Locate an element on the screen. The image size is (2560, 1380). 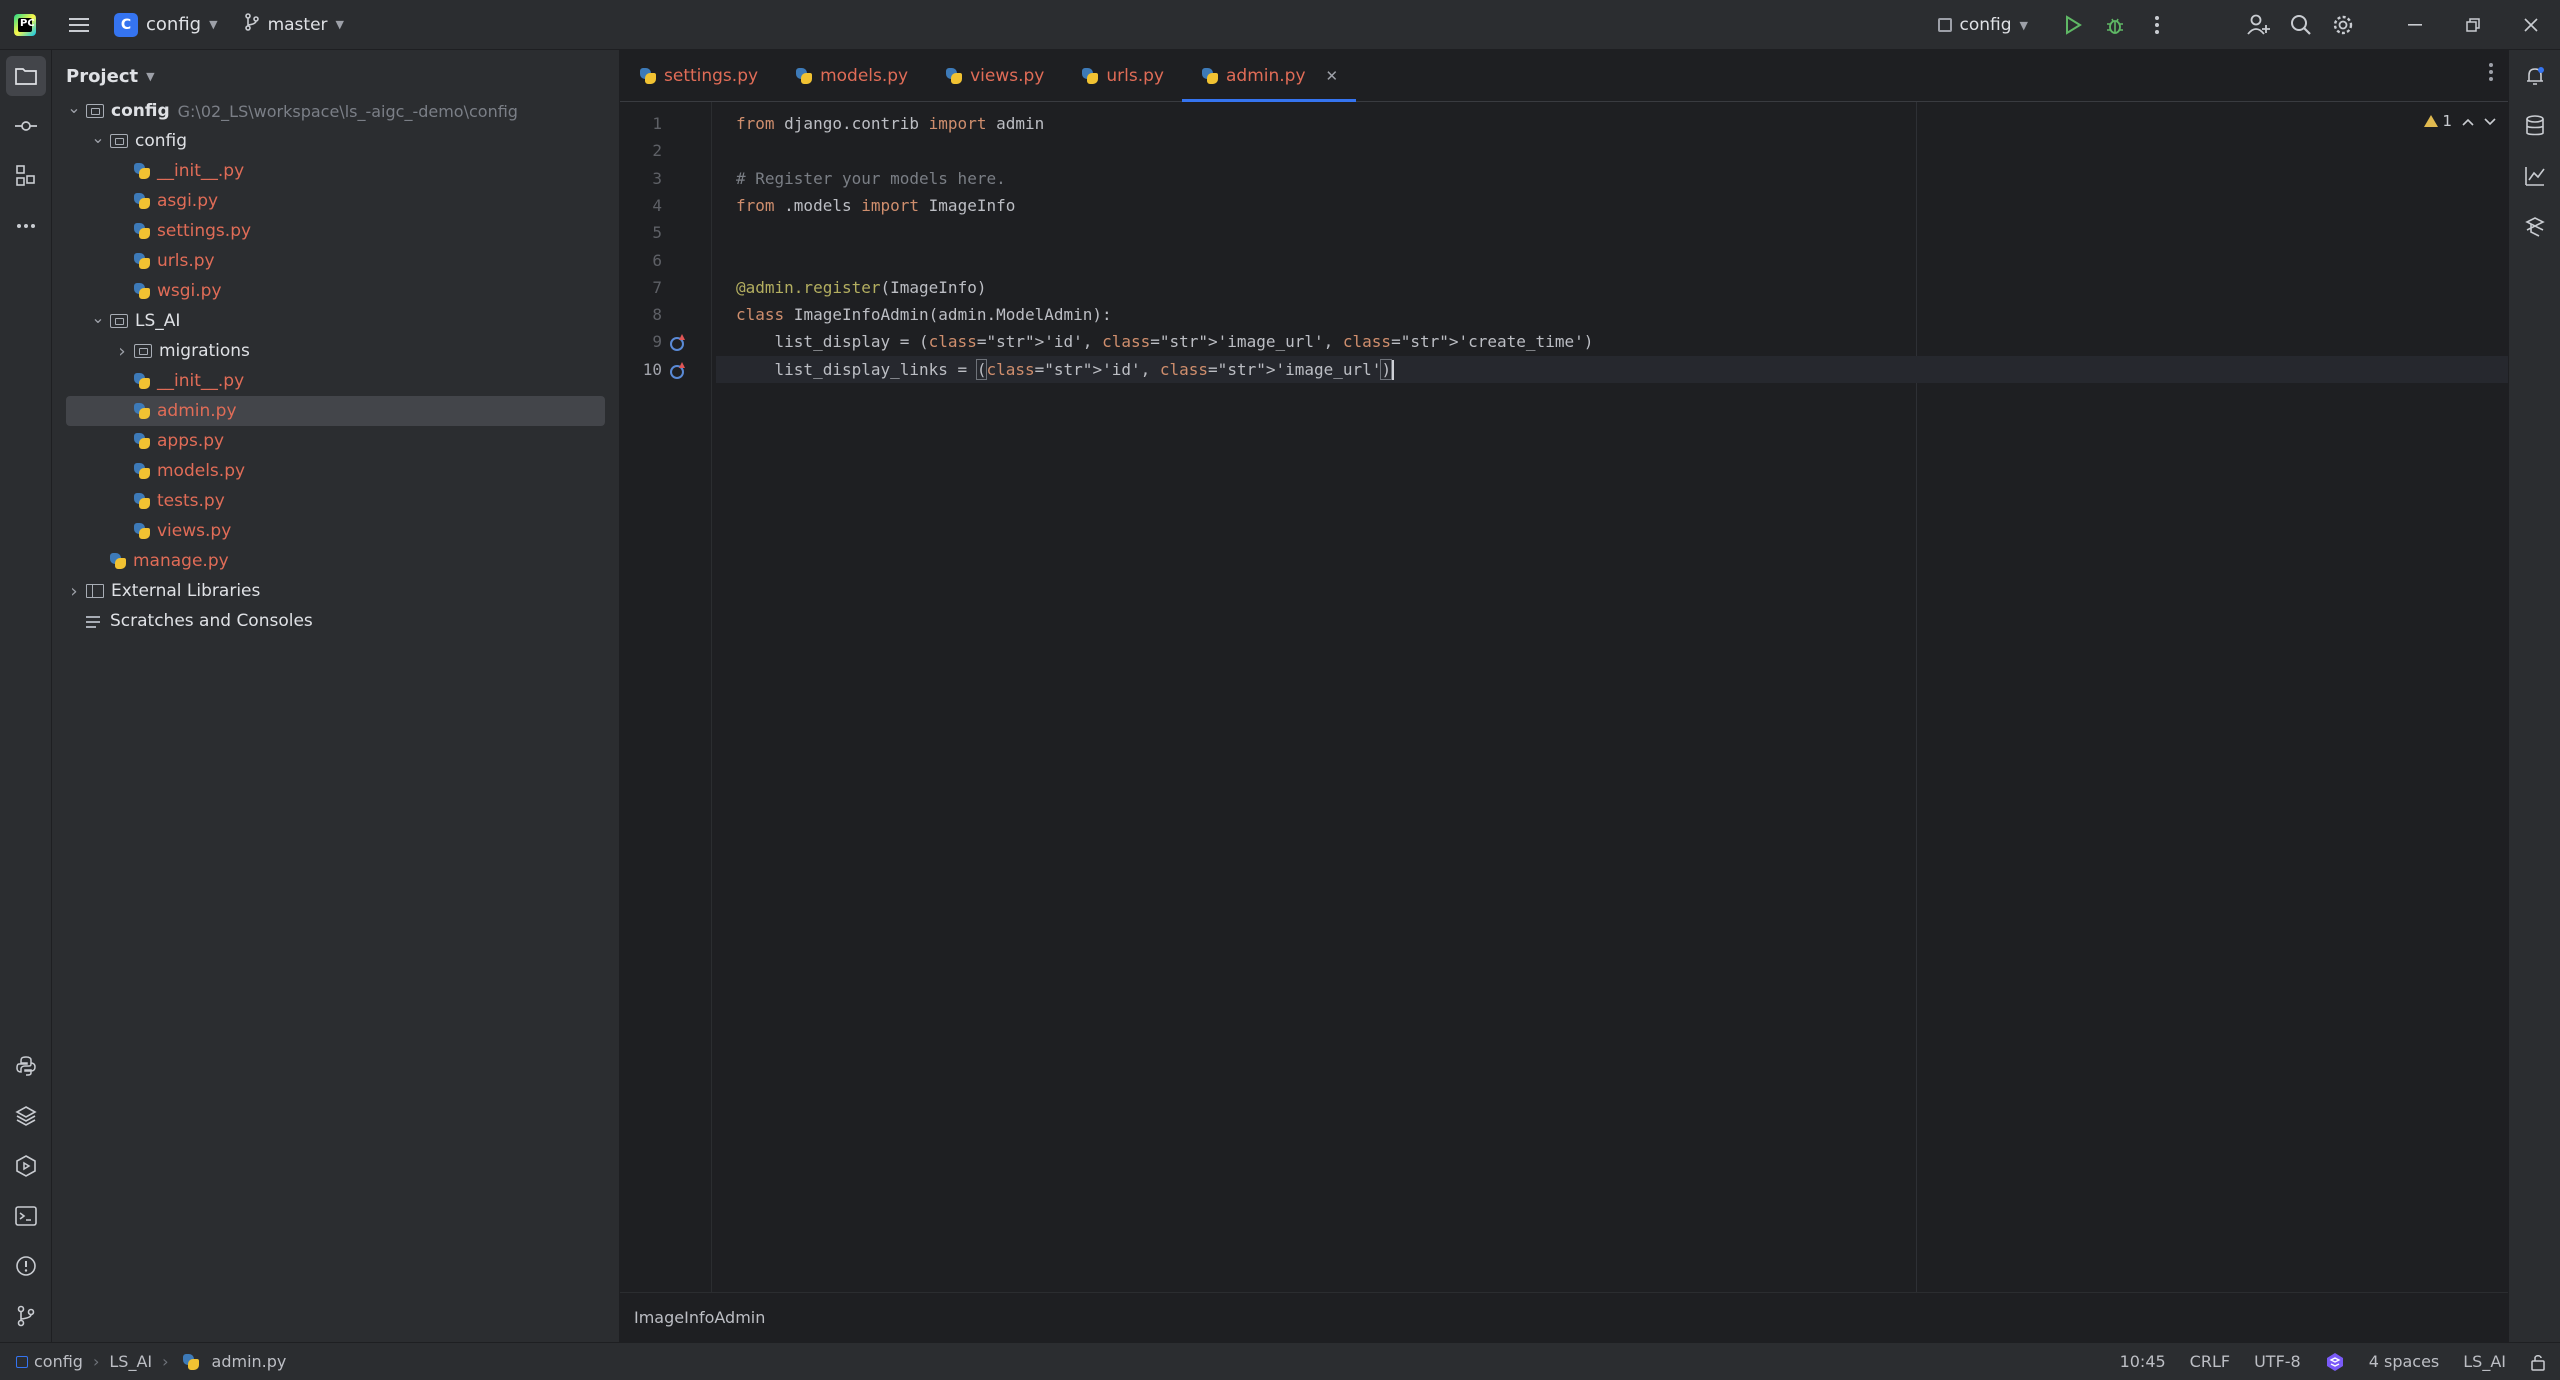
code-line: from .models import ImageInfo is located at coordinates (1612, 205).